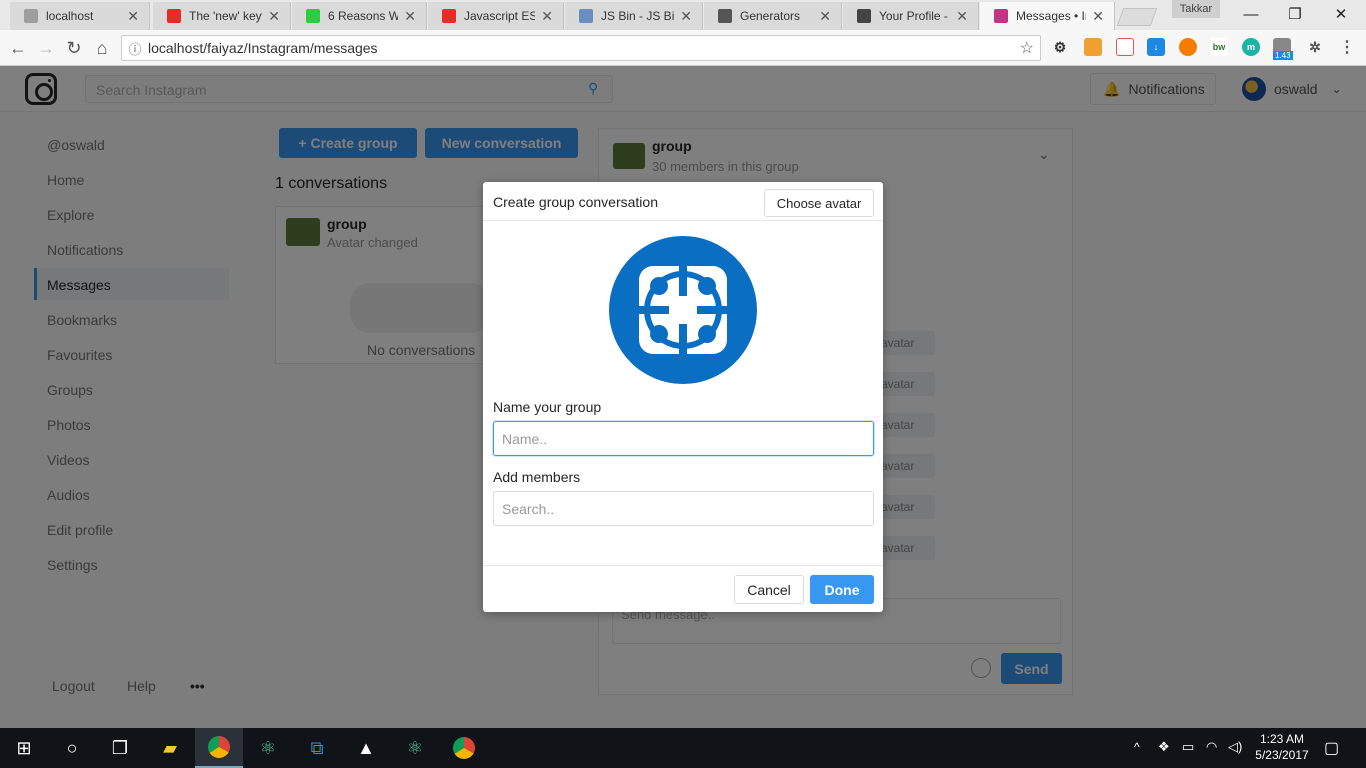 This screenshot has width=1366, height=768. What do you see at coordinates (1295, 14) in the screenshot?
I see `restore-icon: ❐` at bounding box center [1295, 14].